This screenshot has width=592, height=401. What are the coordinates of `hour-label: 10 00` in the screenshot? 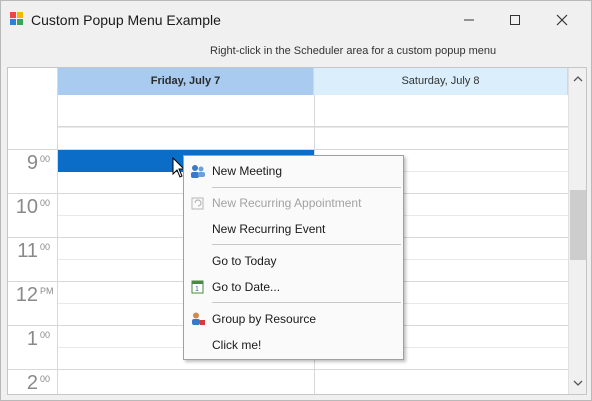 It's located at (33, 215).